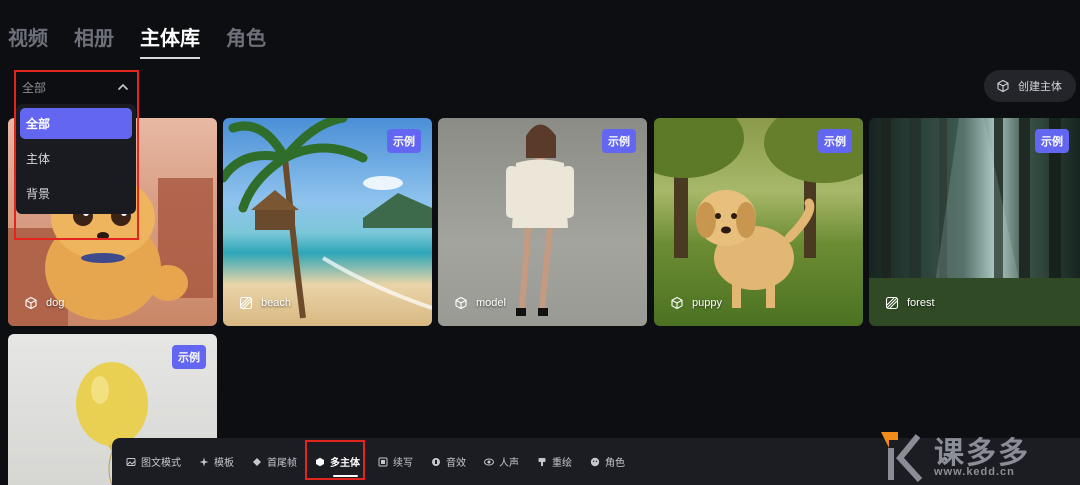 The height and width of the screenshot is (485, 1080). What do you see at coordinates (170, 40) in the screenshot?
I see `tab-subject-library: 主体库` at bounding box center [170, 40].